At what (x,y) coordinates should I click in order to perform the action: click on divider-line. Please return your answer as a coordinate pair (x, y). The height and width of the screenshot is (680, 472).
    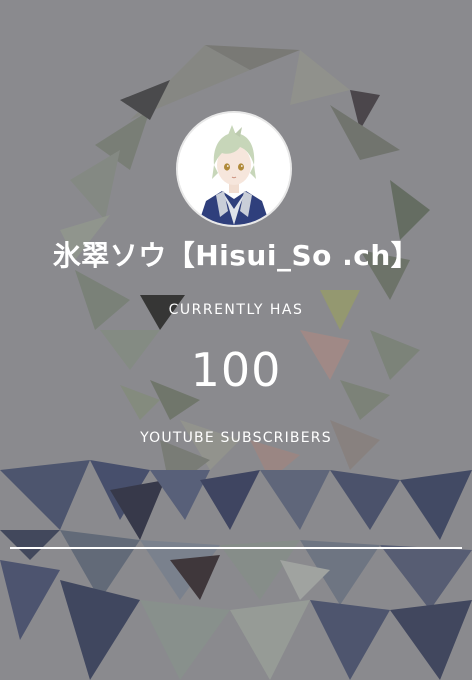
    Looking at the image, I should click on (236, 548).